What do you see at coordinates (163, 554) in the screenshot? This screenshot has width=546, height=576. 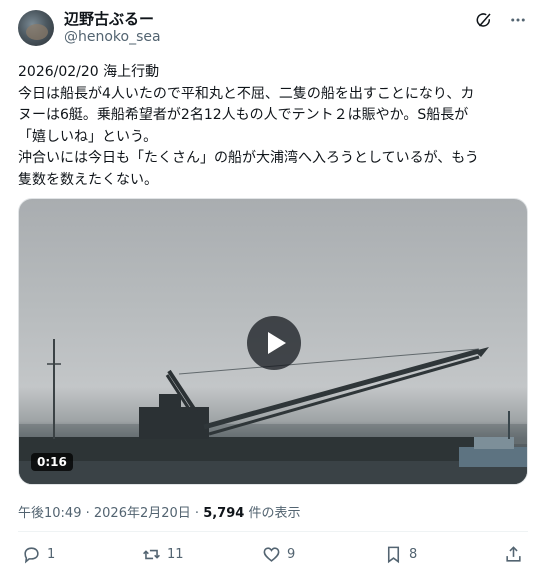 I see `repost-button: 11` at bounding box center [163, 554].